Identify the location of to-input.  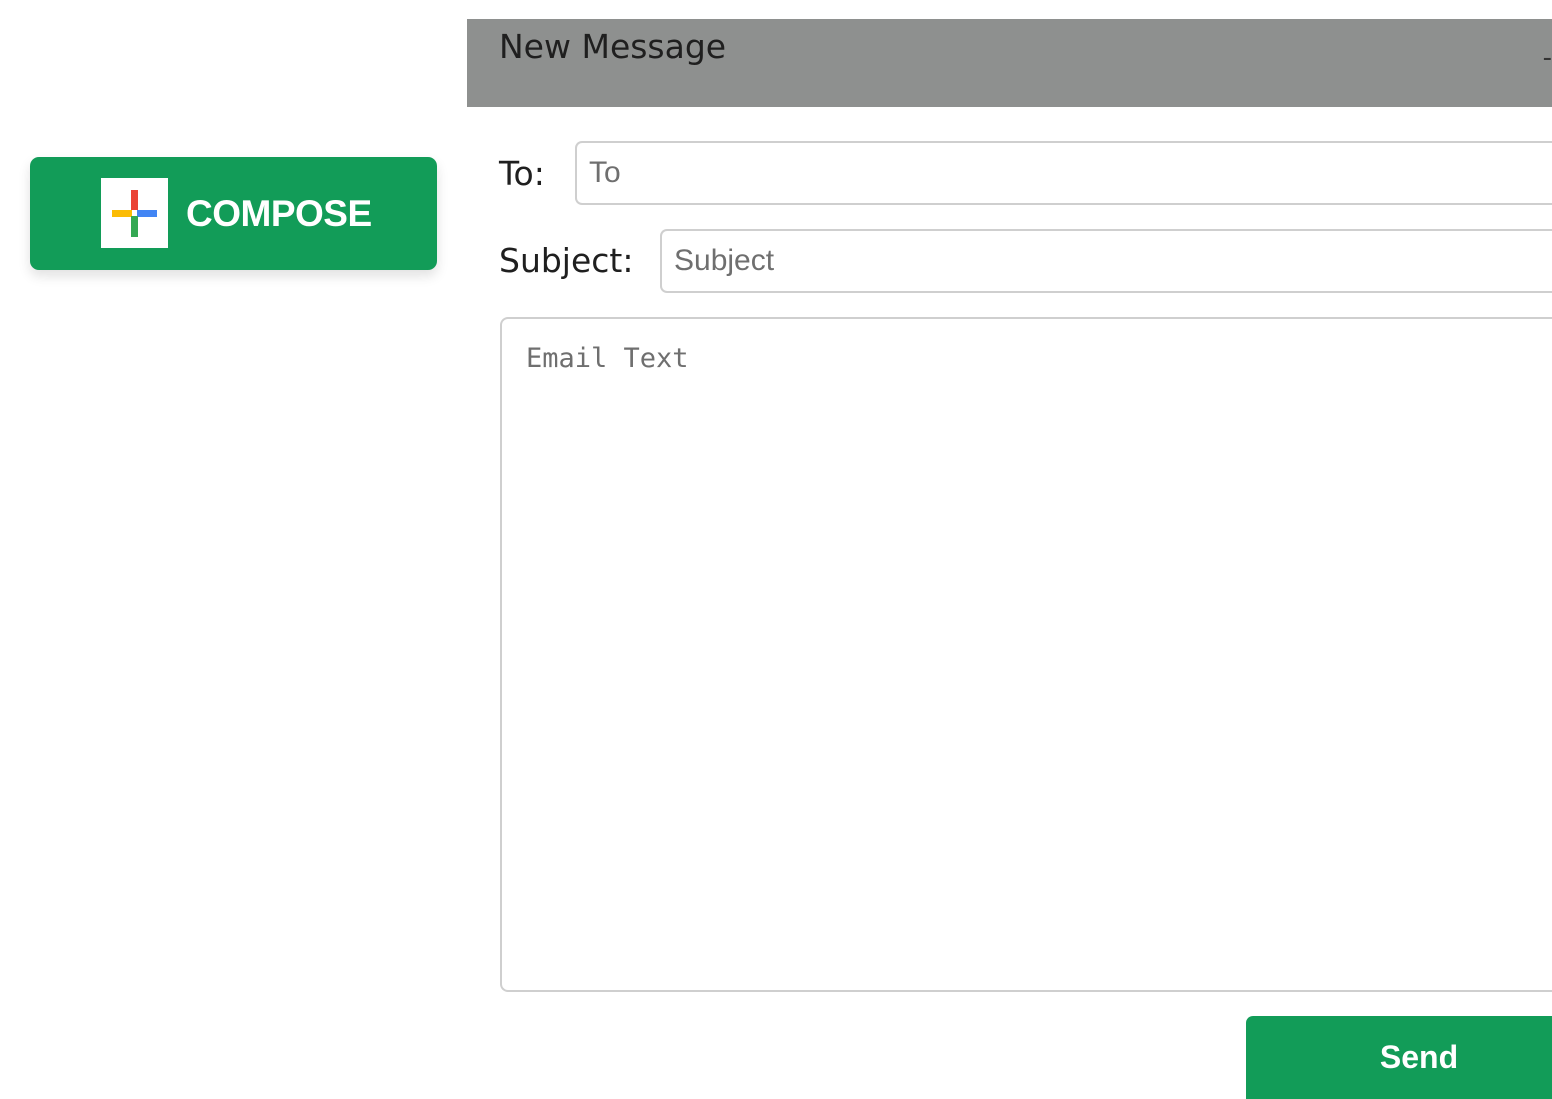
(1063, 173).